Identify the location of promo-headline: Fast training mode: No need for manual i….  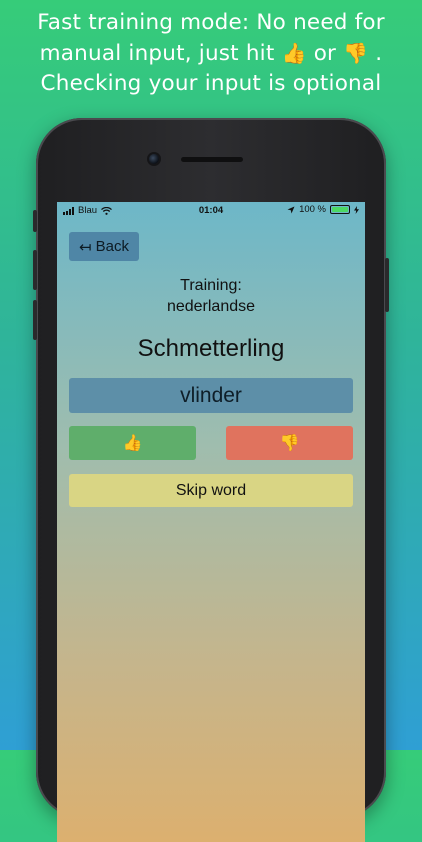
(211, 53).